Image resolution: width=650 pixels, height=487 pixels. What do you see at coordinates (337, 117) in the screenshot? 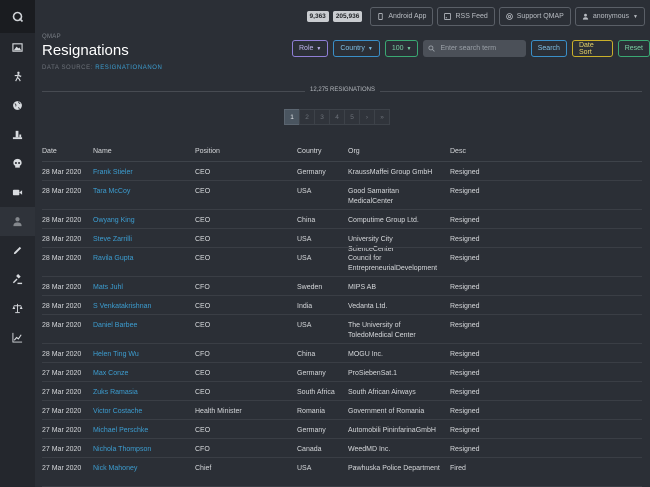
I see `page-button-4: 4` at bounding box center [337, 117].